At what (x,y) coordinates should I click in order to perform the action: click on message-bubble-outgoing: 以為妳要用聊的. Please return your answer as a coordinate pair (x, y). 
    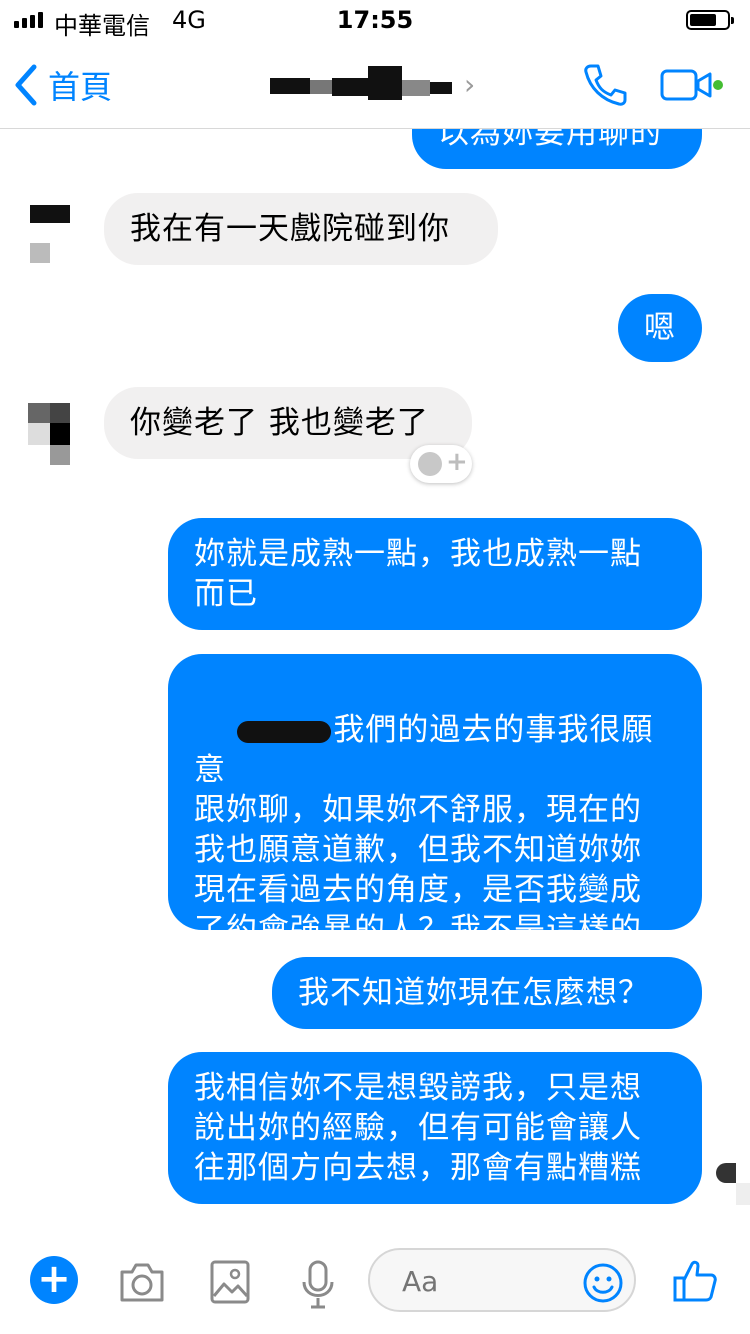
    Looking at the image, I should click on (557, 149).